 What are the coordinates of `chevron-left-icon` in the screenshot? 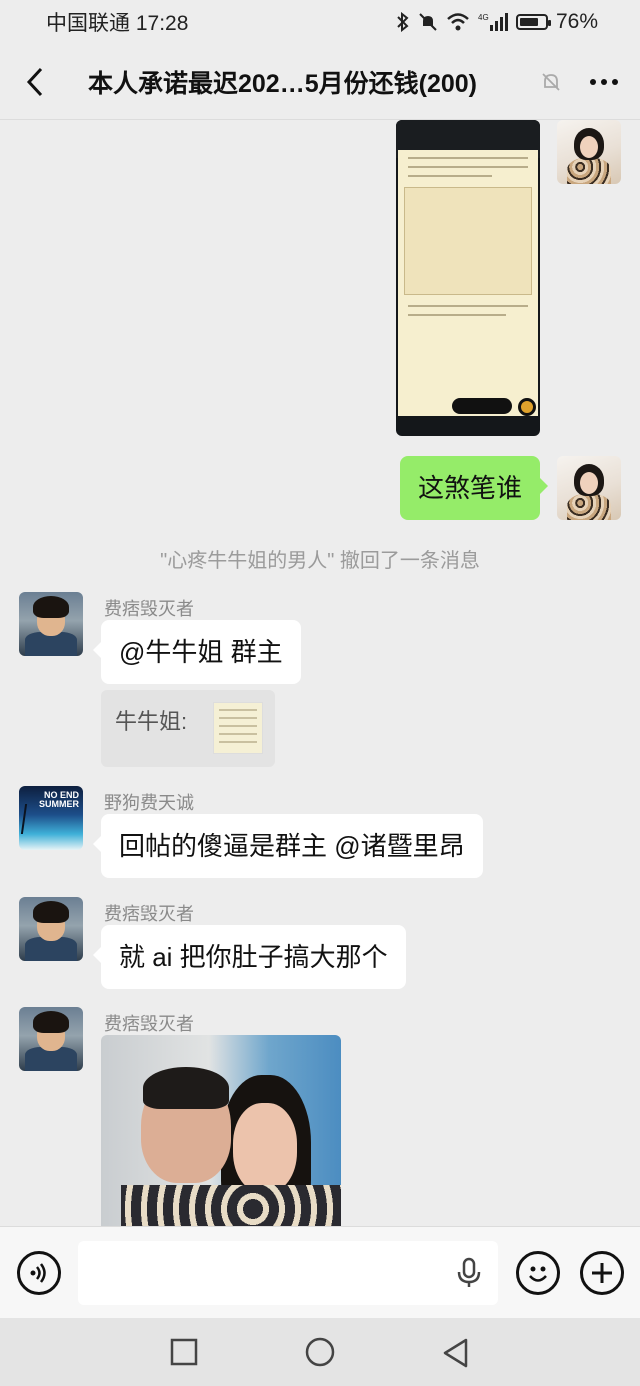 It's located at (34, 81).